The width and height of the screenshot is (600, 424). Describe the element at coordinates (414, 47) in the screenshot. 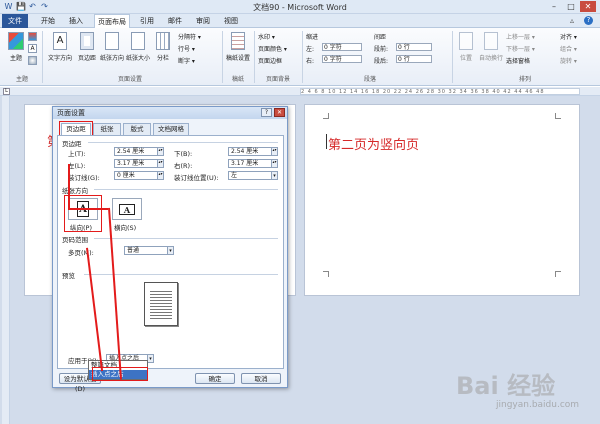

I see `spacing-before-input: 0 行` at that location.